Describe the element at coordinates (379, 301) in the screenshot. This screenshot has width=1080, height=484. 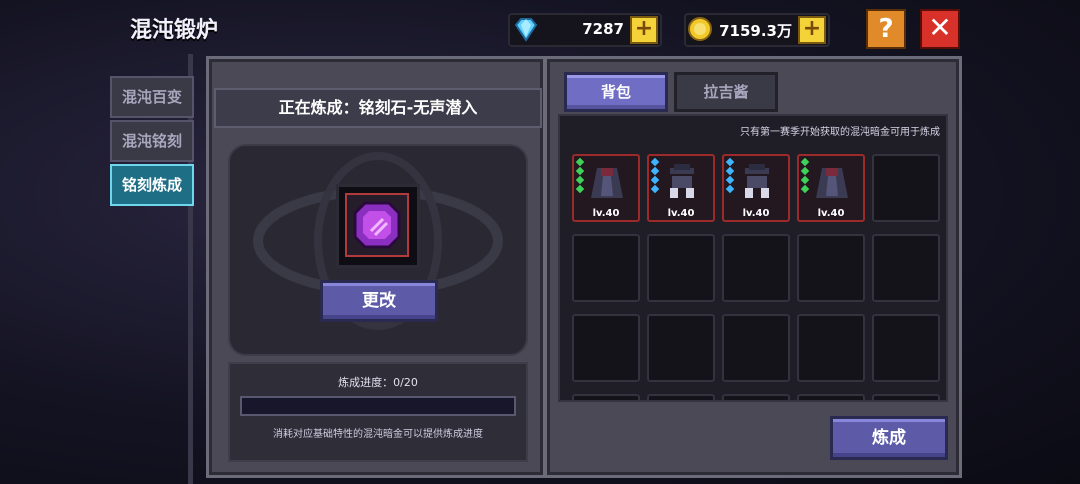
I see `change-button: 更改` at that location.